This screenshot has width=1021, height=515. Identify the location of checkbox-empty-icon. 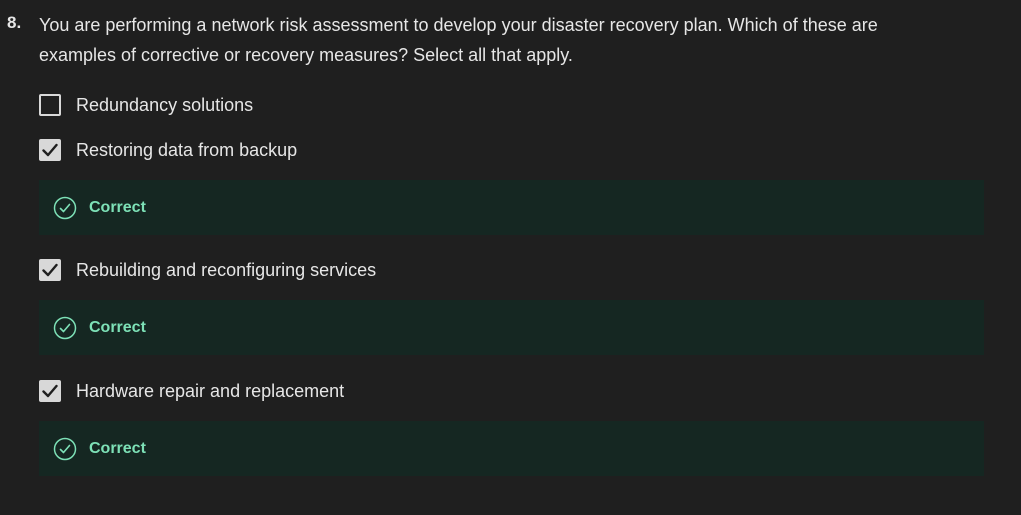
(50, 105).